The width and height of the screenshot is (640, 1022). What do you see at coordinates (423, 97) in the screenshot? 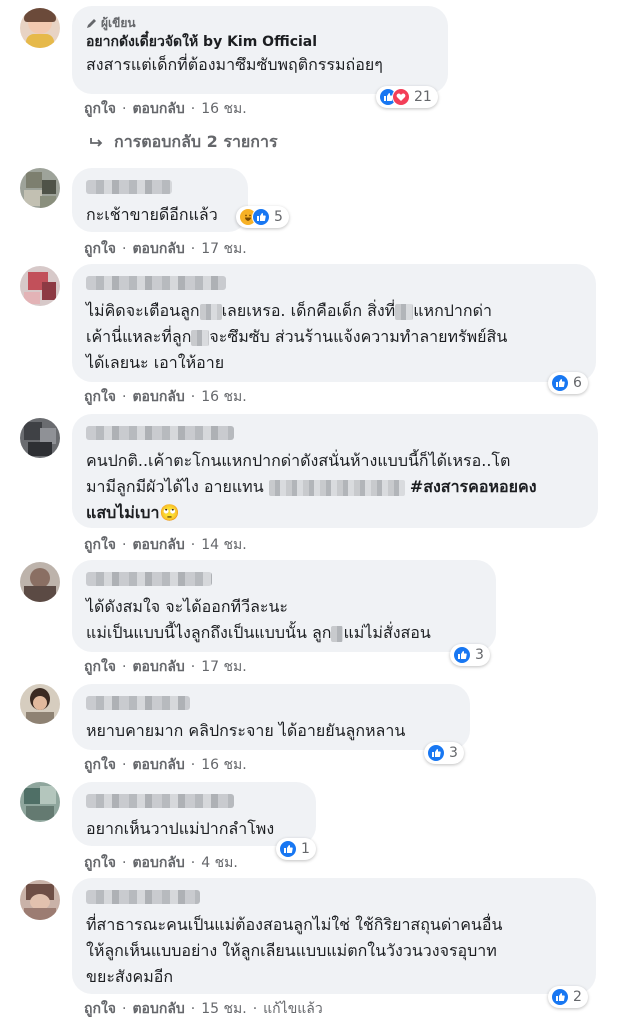
I see `reaction-count: 21` at bounding box center [423, 97].